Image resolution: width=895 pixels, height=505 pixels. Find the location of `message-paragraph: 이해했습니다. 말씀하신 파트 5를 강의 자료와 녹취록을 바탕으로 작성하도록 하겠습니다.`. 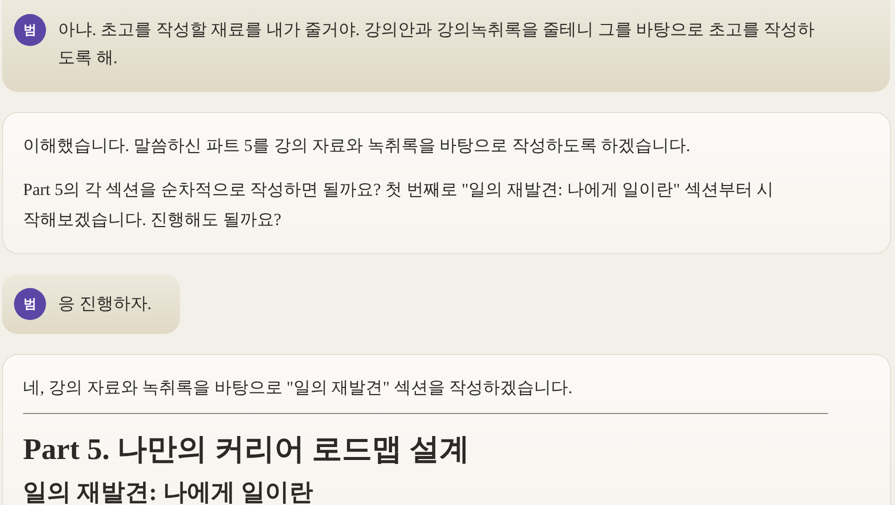

message-paragraph: 이해했습니다. 말씀하신 파트 5를 강의 자료와 녹취록을 바탕으로 작성하도록 하겠습니다. is located at coordinates (357, 146).